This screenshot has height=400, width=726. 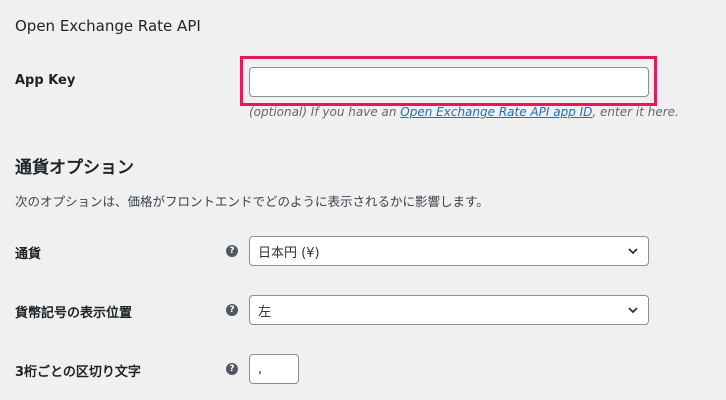 What do you see at coordinates (78, 372) in the screenshot?
I see `thousand-separator-label: 3桁ごとの区切り文字` at bounding box center [78, 372].